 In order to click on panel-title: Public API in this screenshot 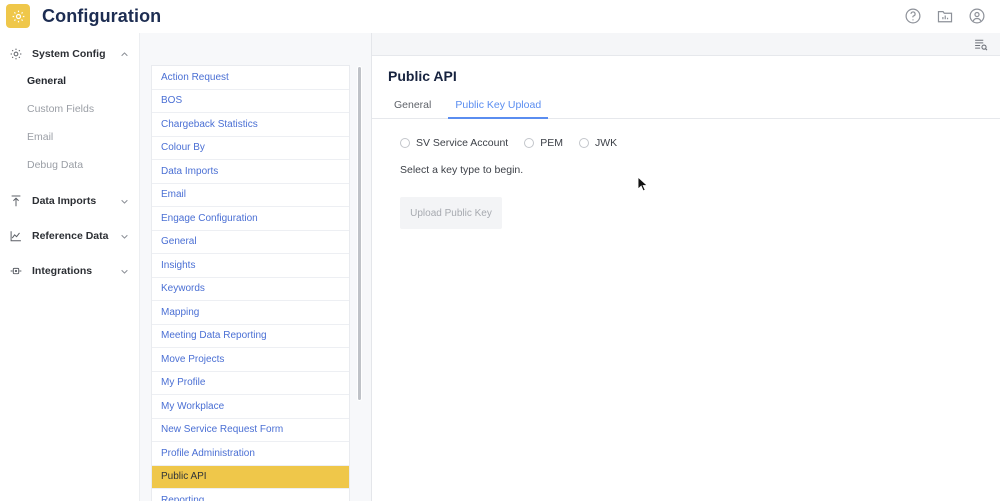, I will do `click(422, 76)`.